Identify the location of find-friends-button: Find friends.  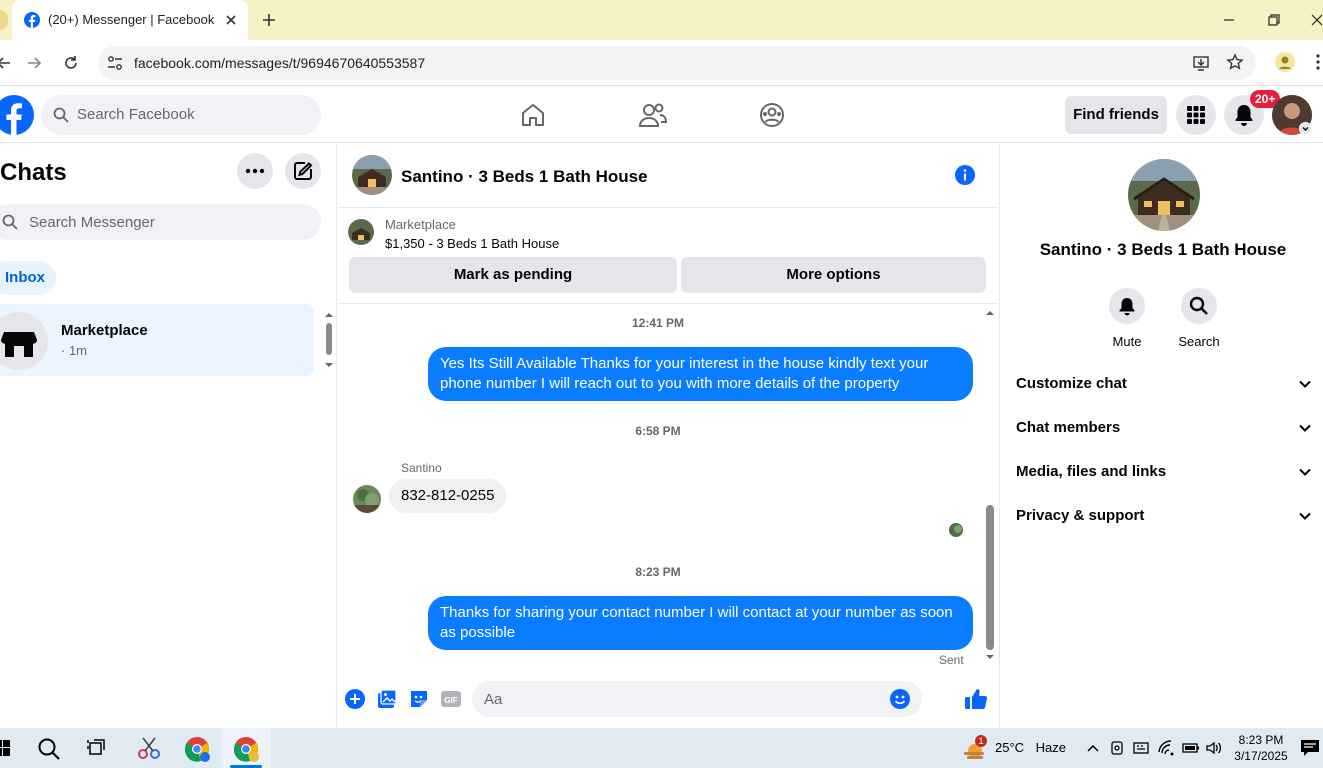
(1116, 115).